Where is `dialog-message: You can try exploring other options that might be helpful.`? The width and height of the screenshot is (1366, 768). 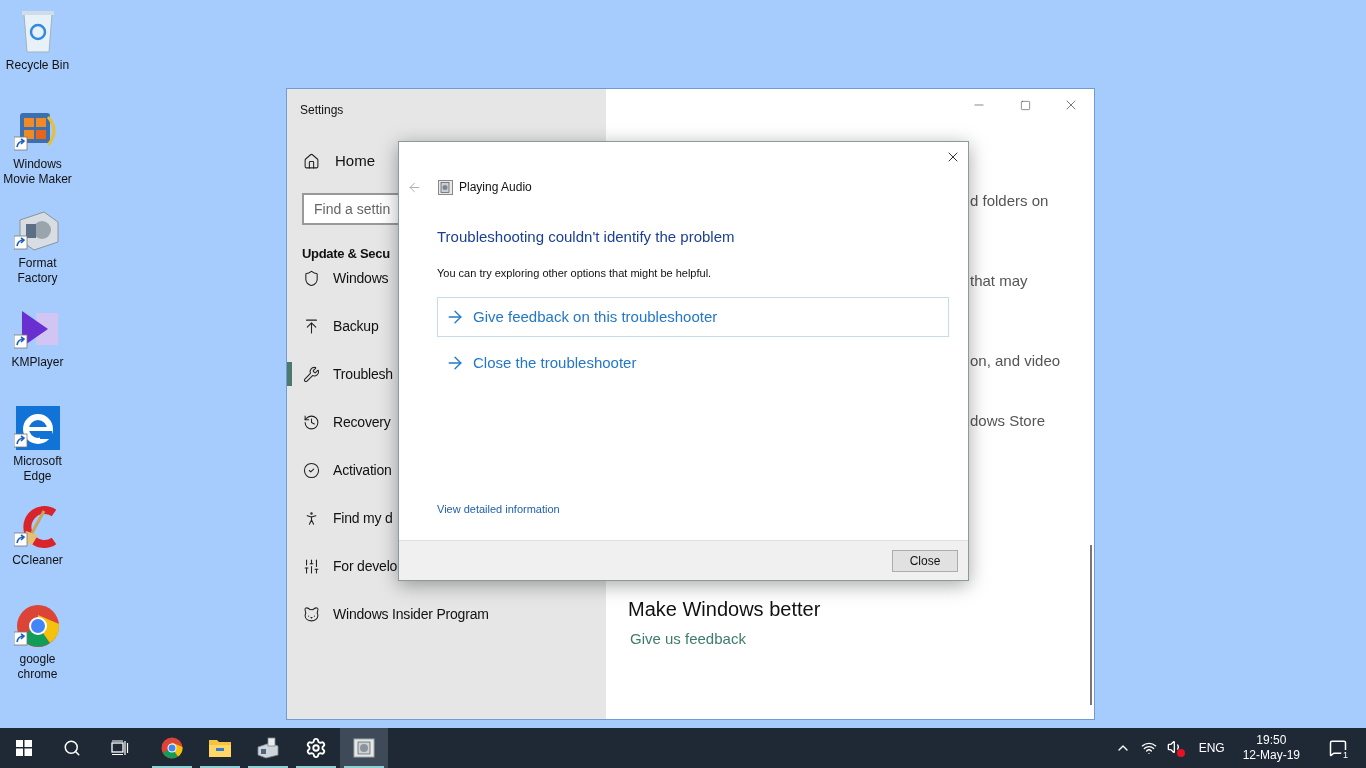 dialog-message: You can try exploring other options that might be helpful. is located at coordinates (575, 273).